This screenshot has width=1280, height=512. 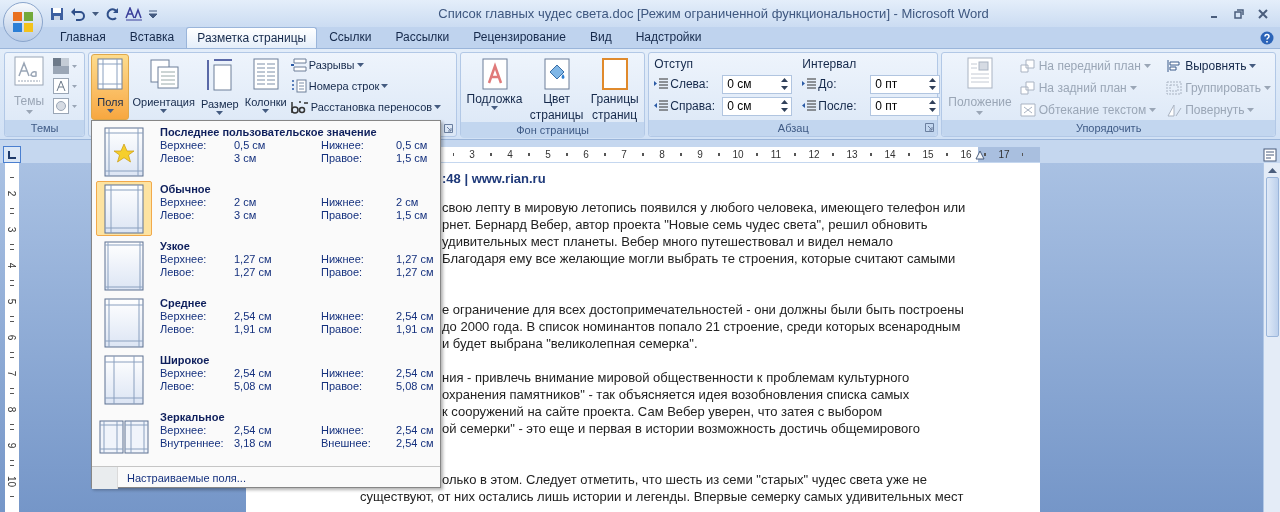 What do you see at coordinates (814, 155) in the screenshot?
I see `ruler-number: 12` at bounding box center [814, 155].